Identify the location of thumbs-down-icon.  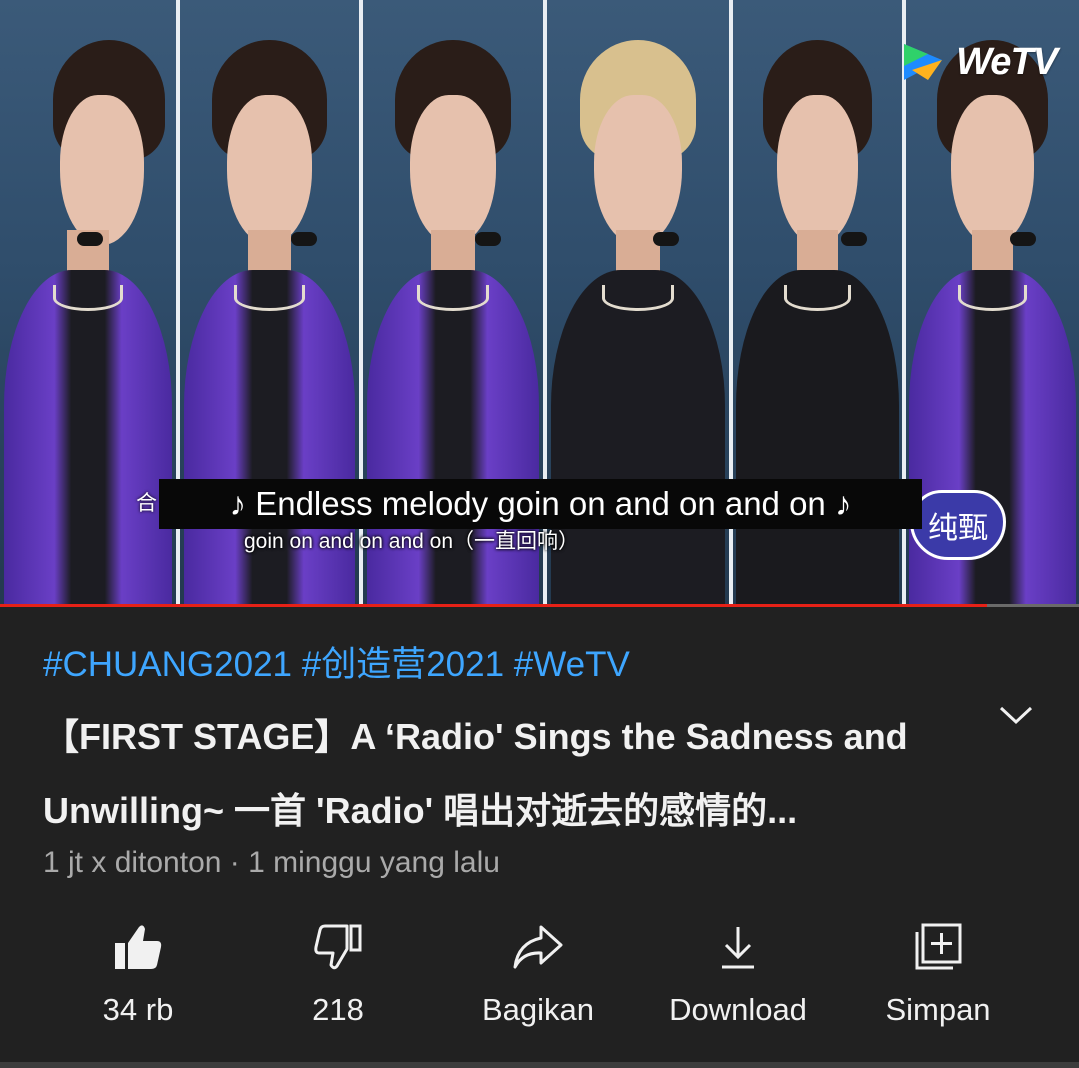
(338, 947).